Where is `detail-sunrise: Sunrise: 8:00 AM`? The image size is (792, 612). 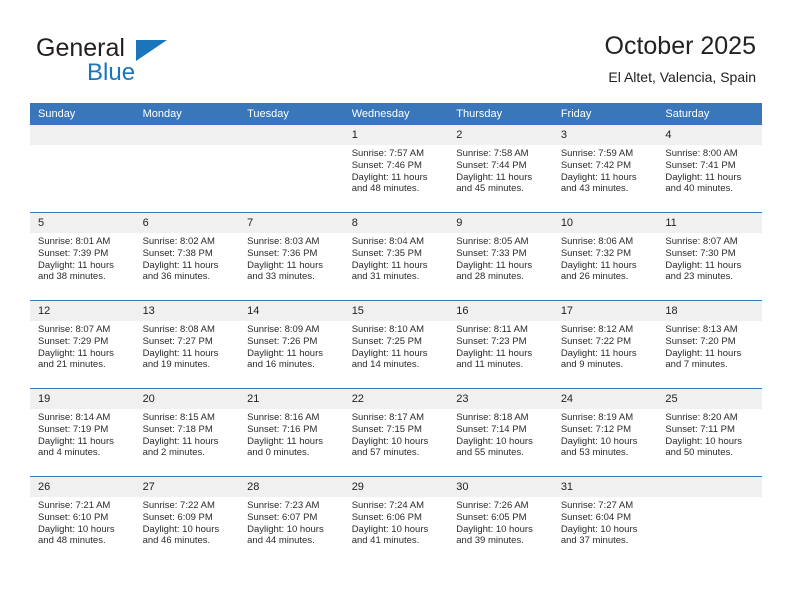 detail-sunrise: Sunrise: 8:00 AM is located at coordinates (701, 153).